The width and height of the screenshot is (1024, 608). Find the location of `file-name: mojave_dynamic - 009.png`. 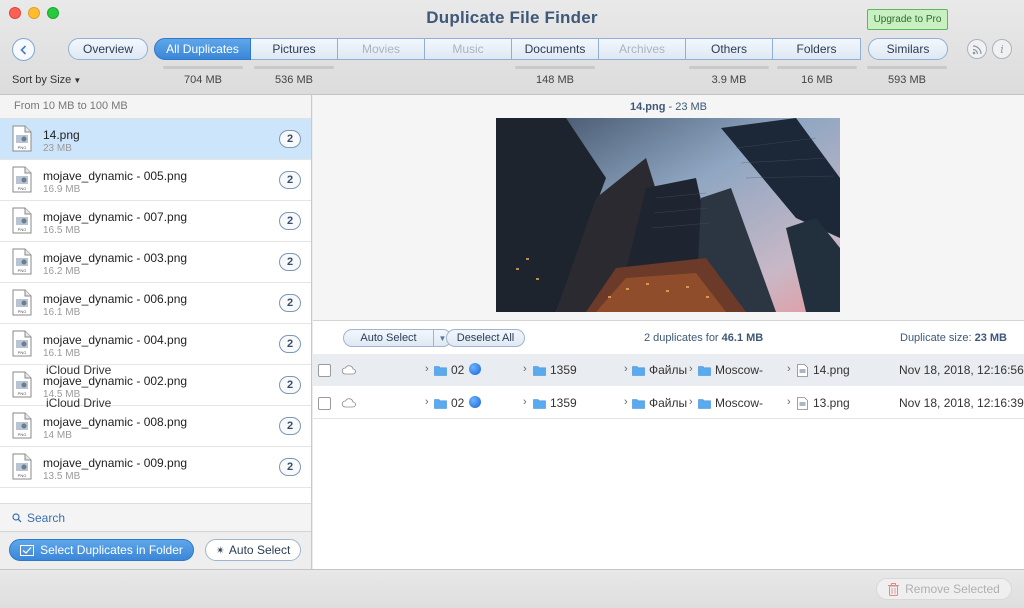

file-name: mojave_dynamic - 009.png is located at coordinates (115, 463).